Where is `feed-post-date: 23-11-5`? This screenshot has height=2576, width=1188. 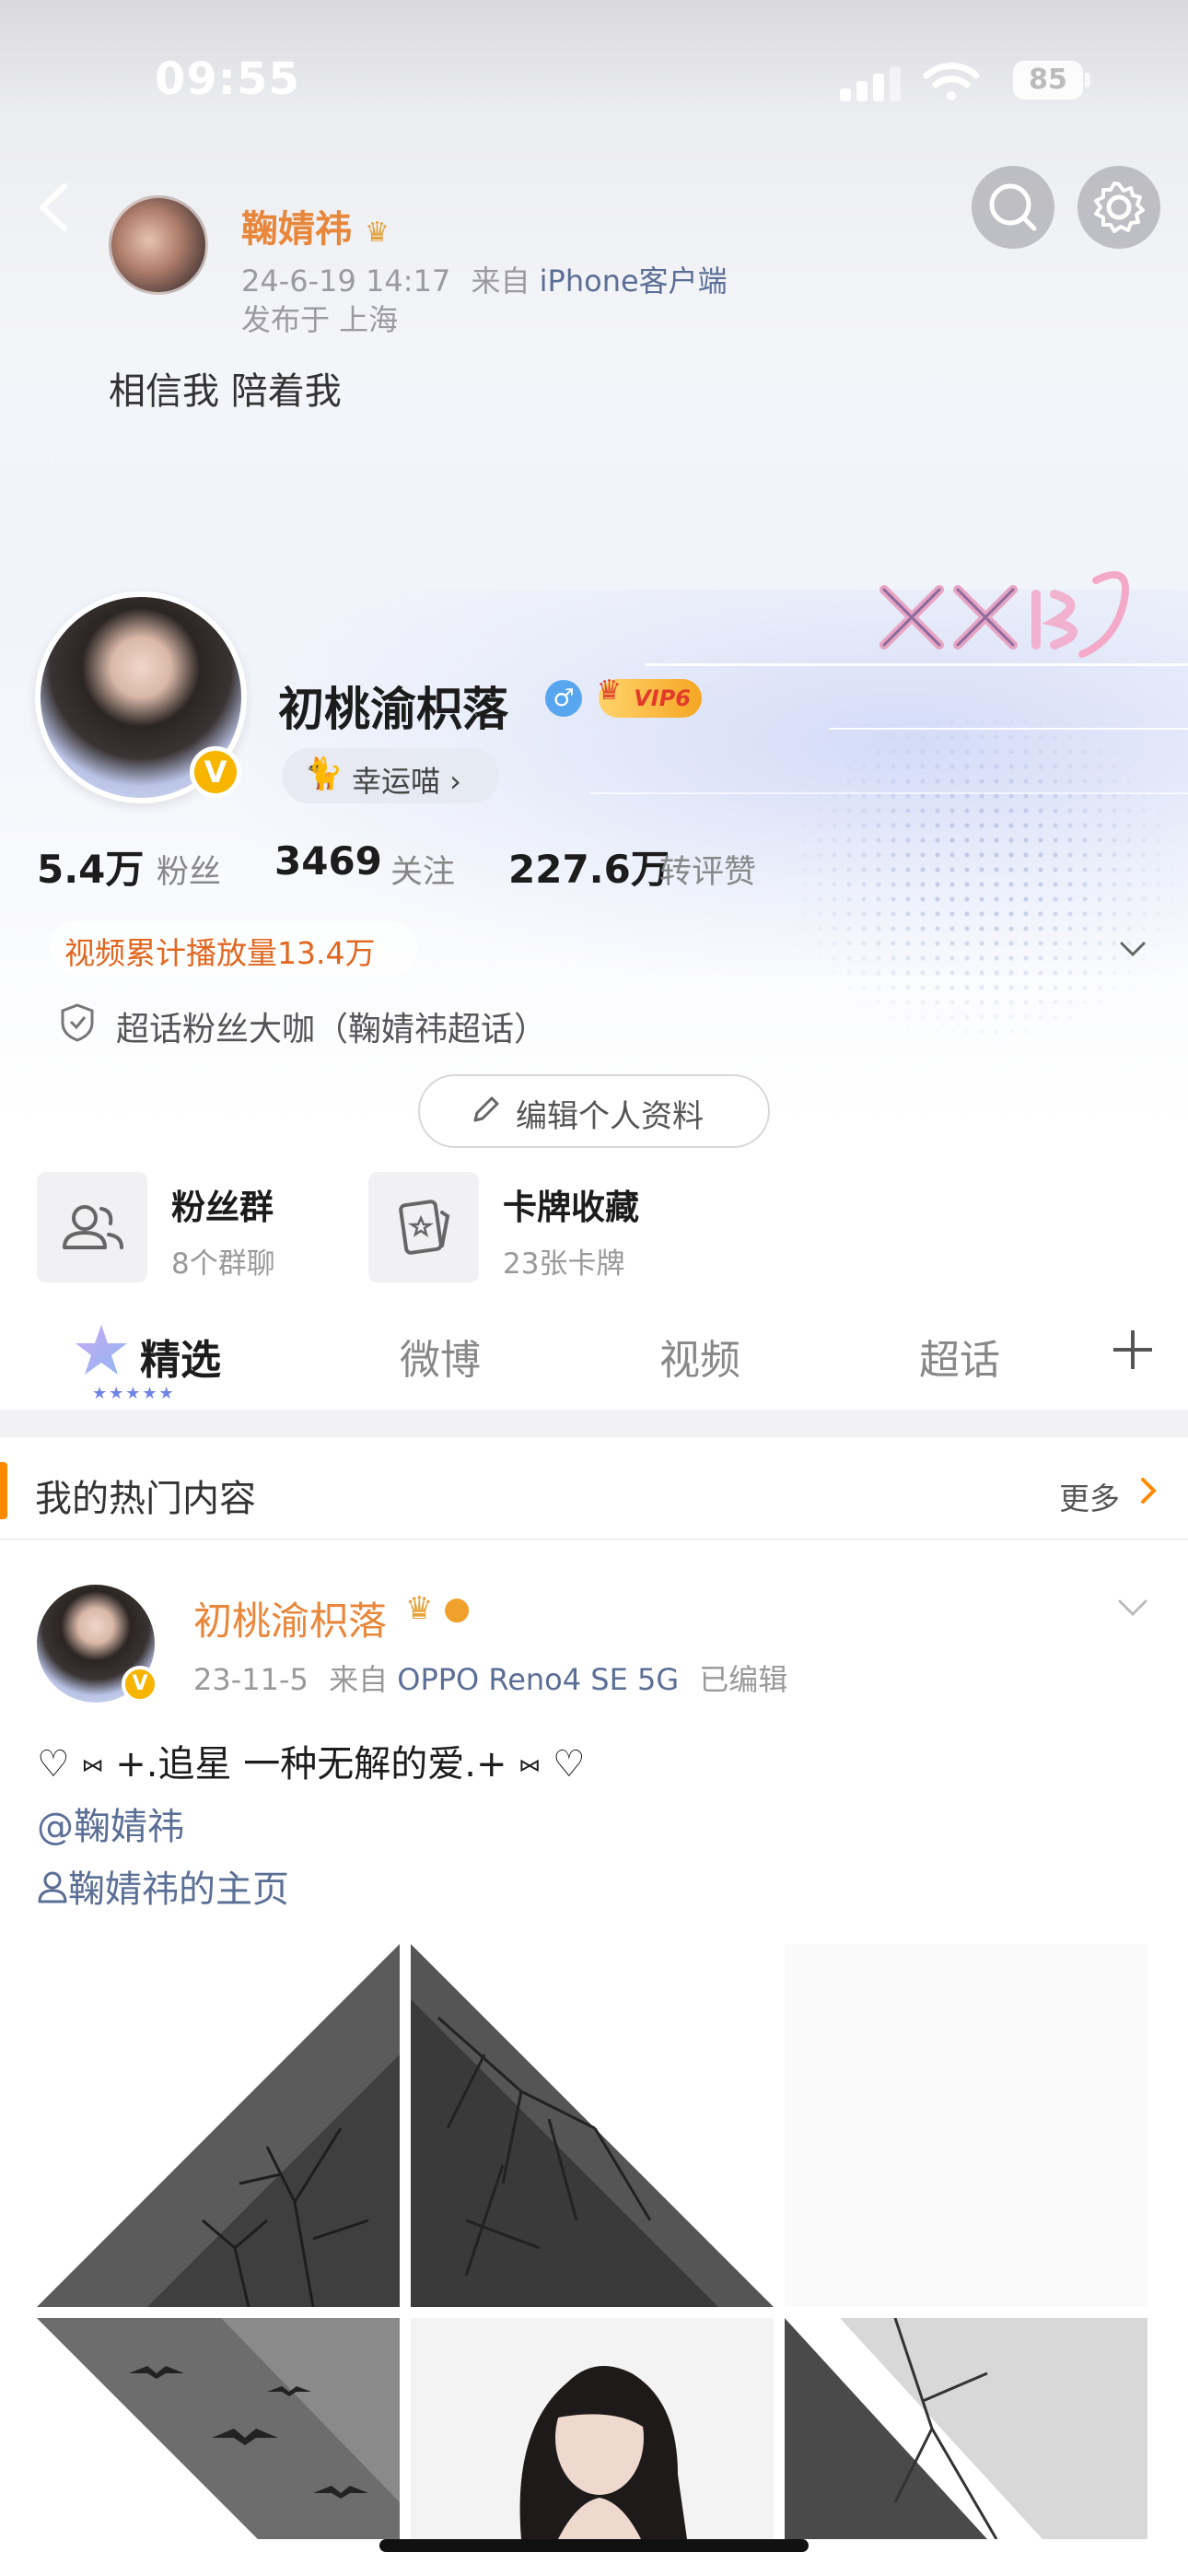
feed-post-date: 23-11-5 is located at coordinates (251, 1679).